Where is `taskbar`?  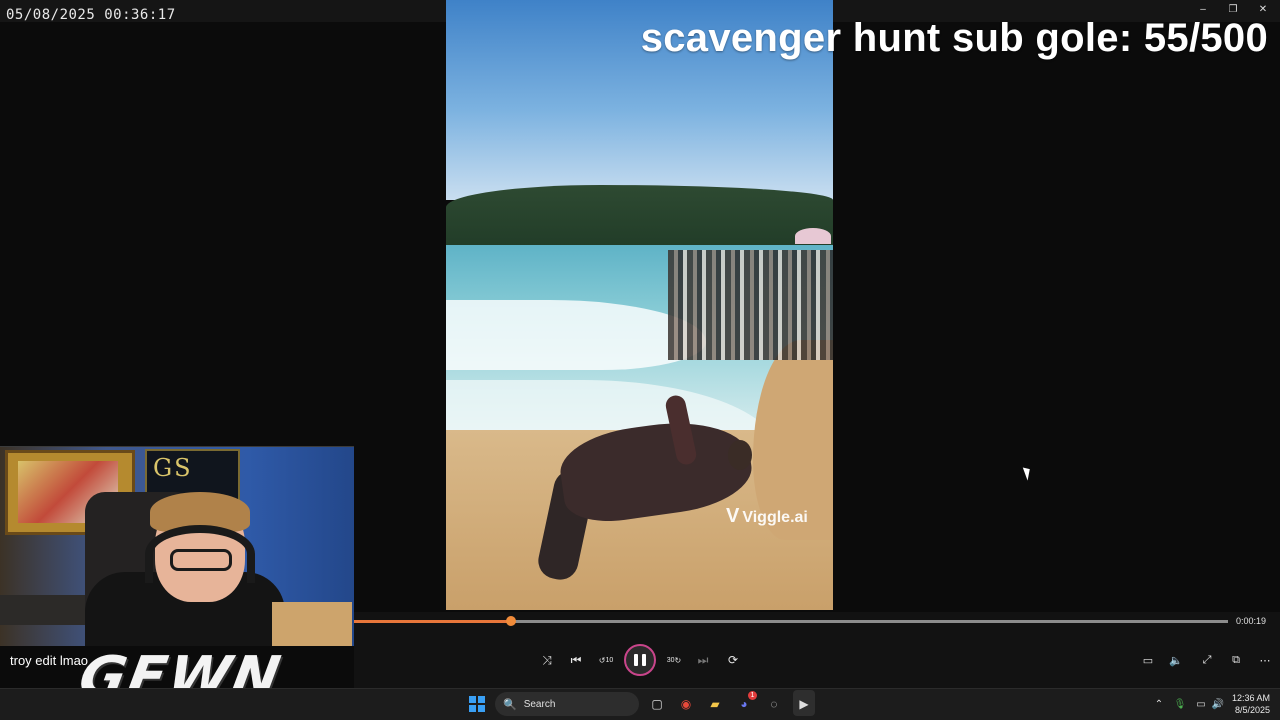
taskbar is located at coordinates (640, 704).